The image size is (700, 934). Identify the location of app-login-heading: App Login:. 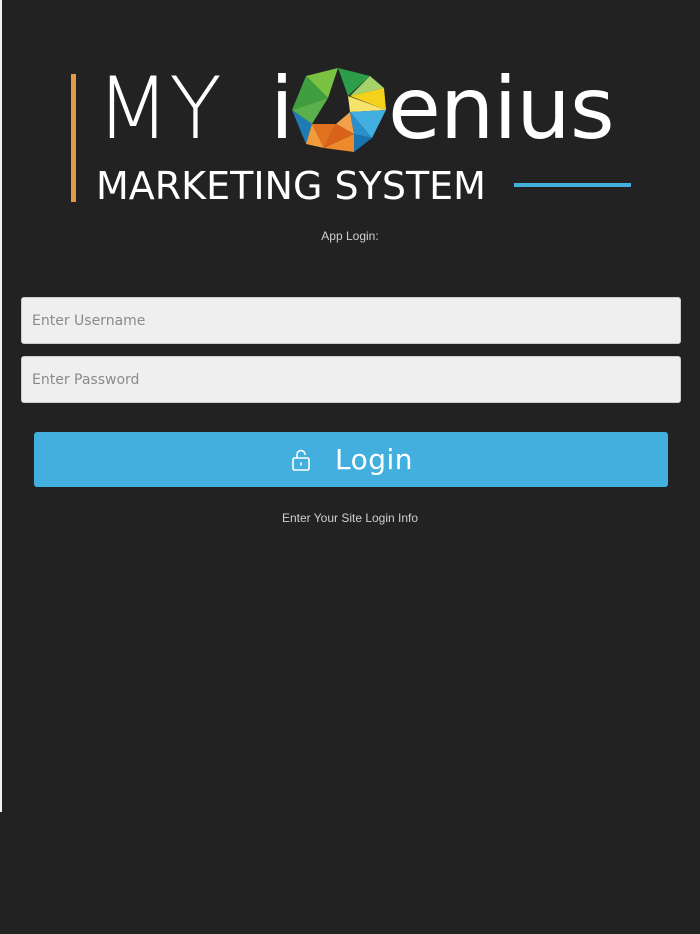
(350, 236).